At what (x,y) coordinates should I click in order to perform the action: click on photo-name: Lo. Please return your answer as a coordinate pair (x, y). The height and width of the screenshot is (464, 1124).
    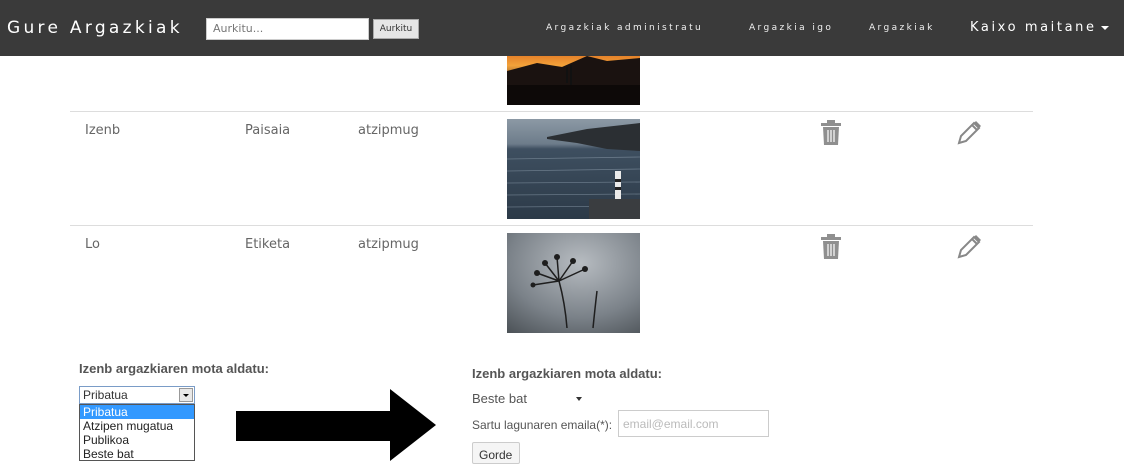
    Looking at the image, I should click on (92, 244).